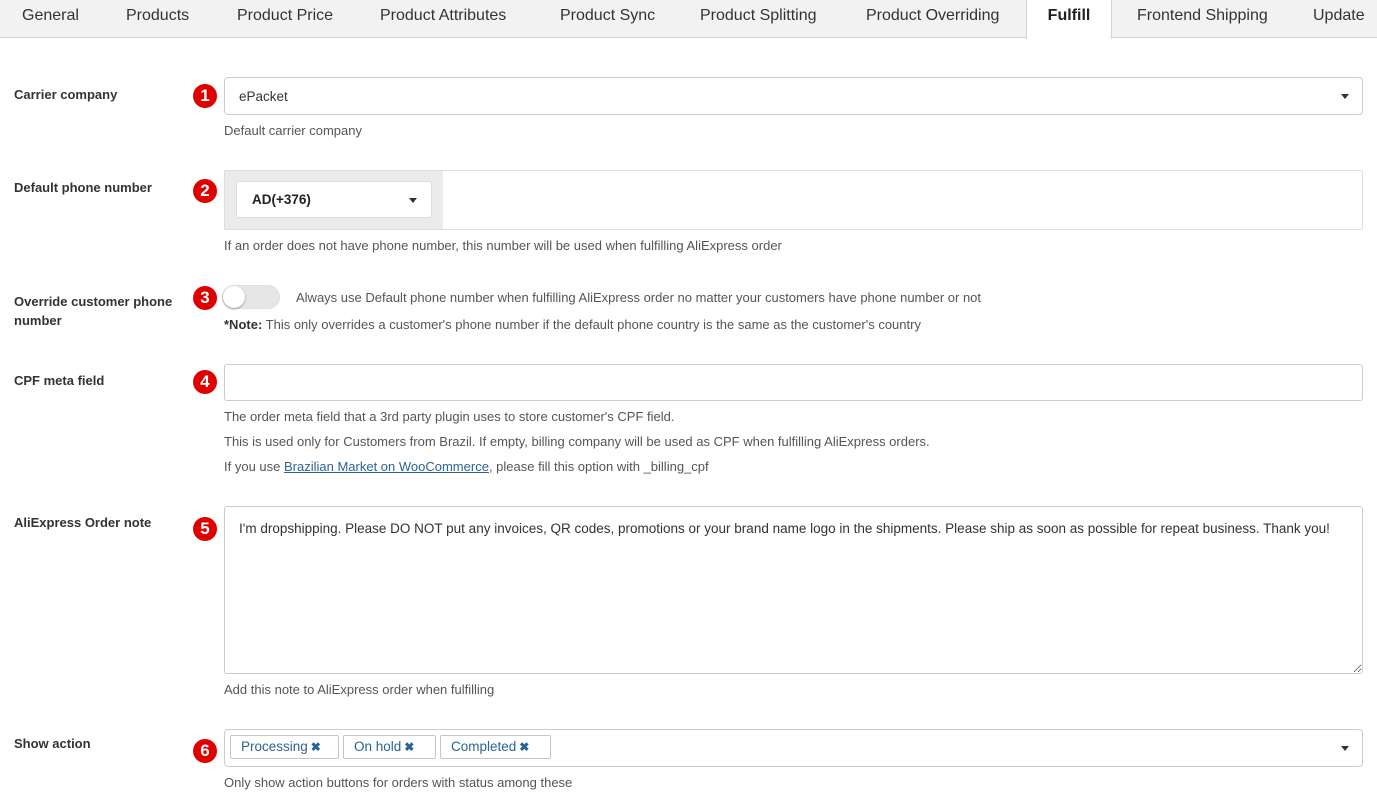 This screenshot has width=1377, height=802. I want to click on override-phone-label: Override customer phone number, so click(93, 311).